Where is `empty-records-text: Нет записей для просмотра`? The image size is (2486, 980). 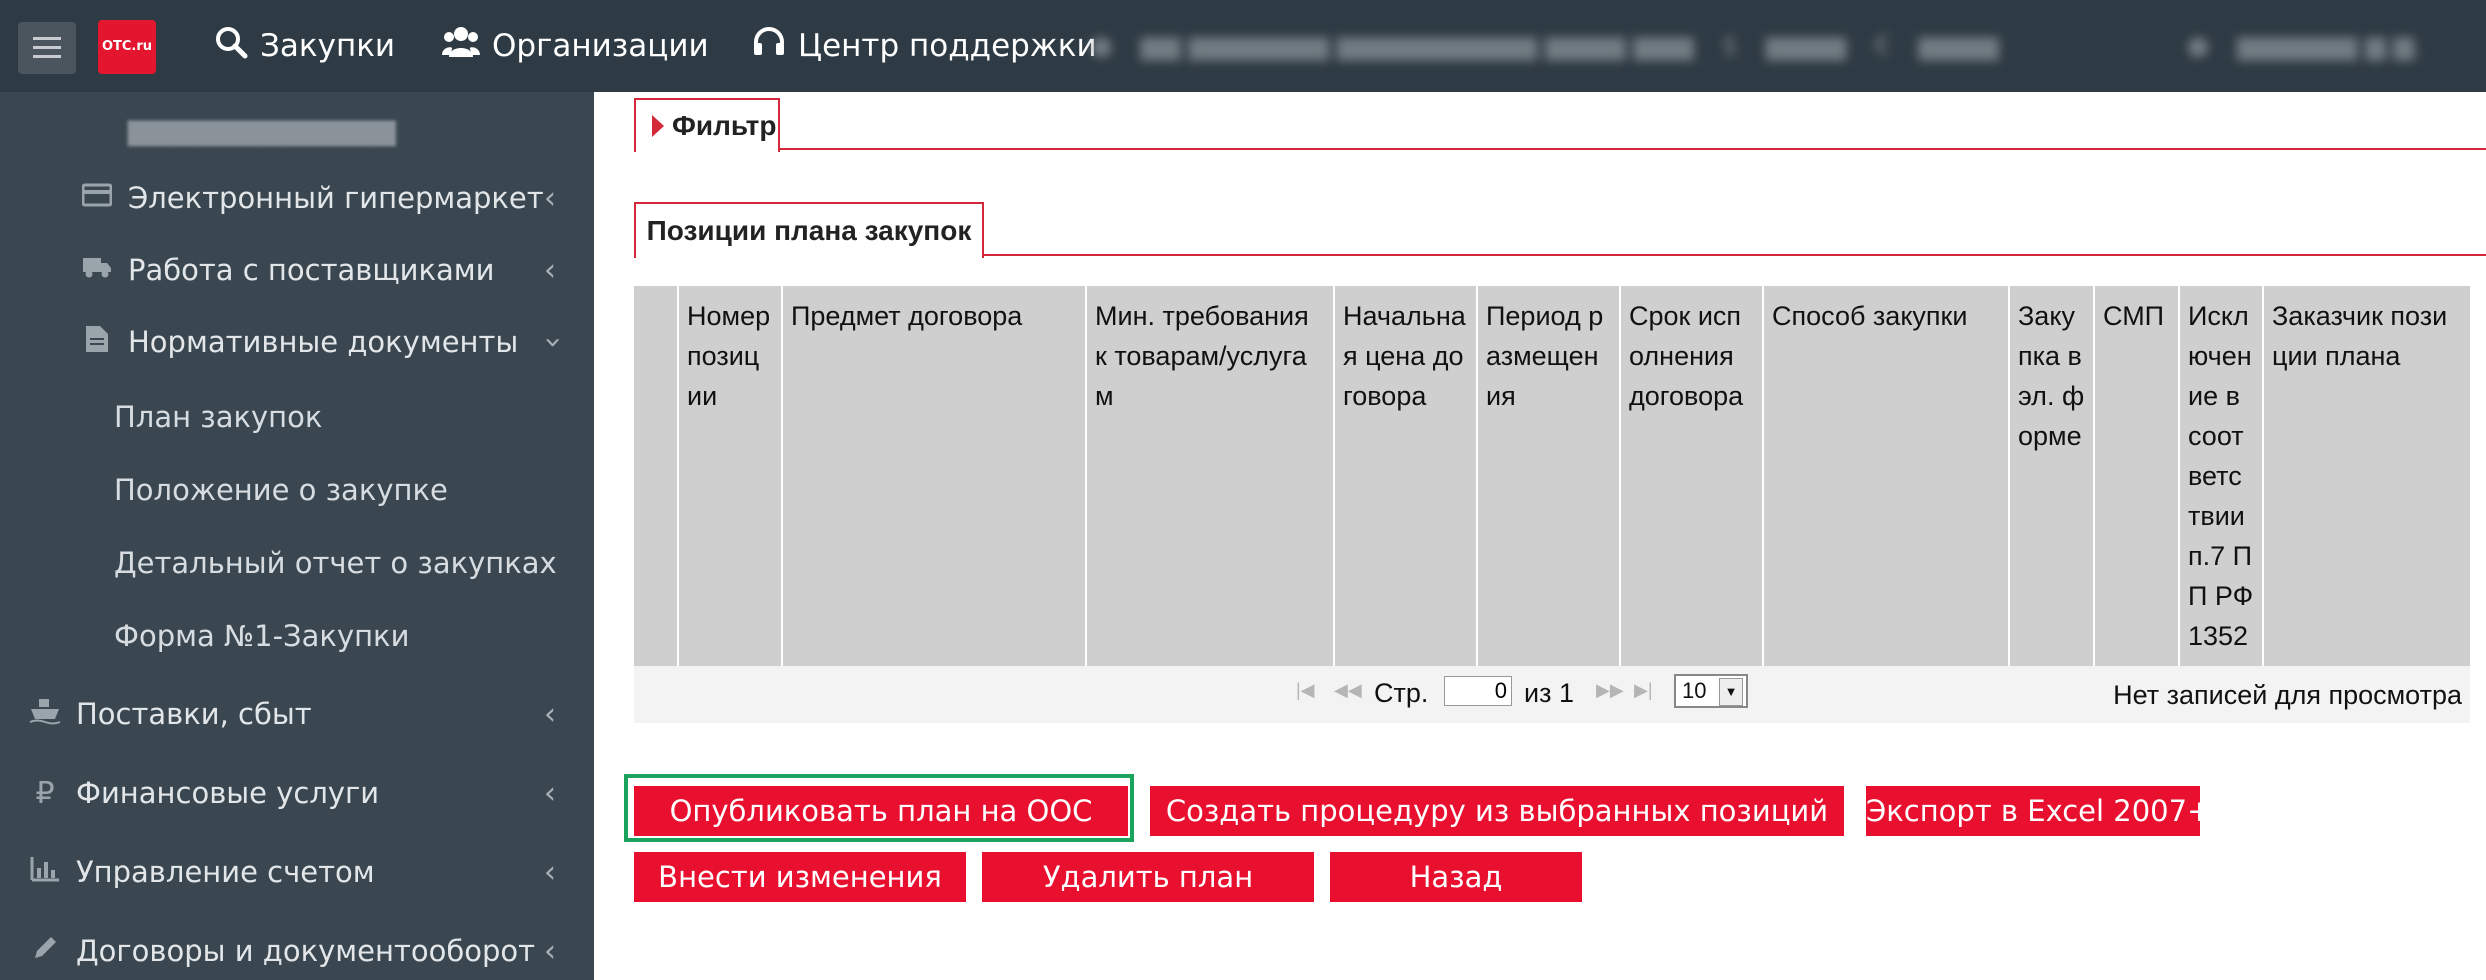 empty-records-text: Нет записей для просмотра is located at coordinates (2287, 695).